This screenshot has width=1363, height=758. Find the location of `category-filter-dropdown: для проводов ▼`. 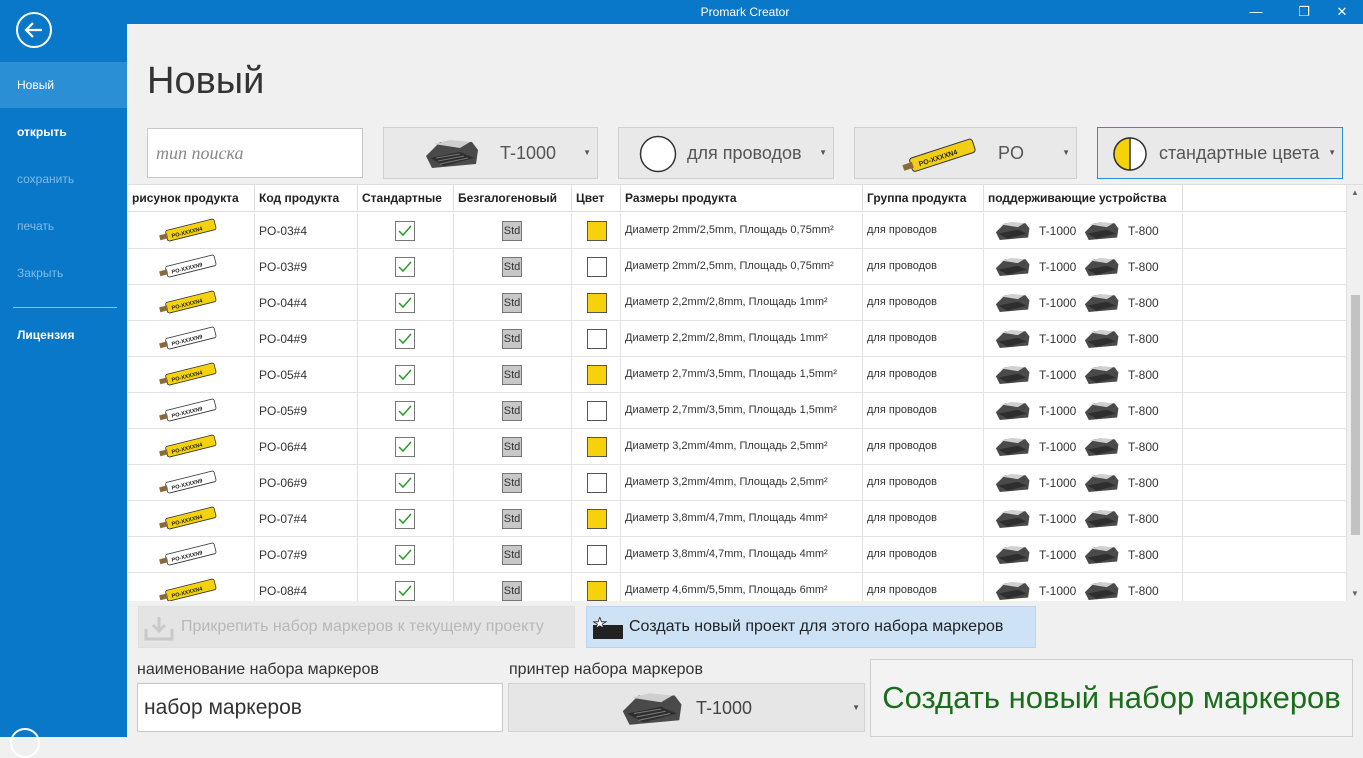

category-filter-dropdown: для проводов ▼ is located at coordinates (726, 153).